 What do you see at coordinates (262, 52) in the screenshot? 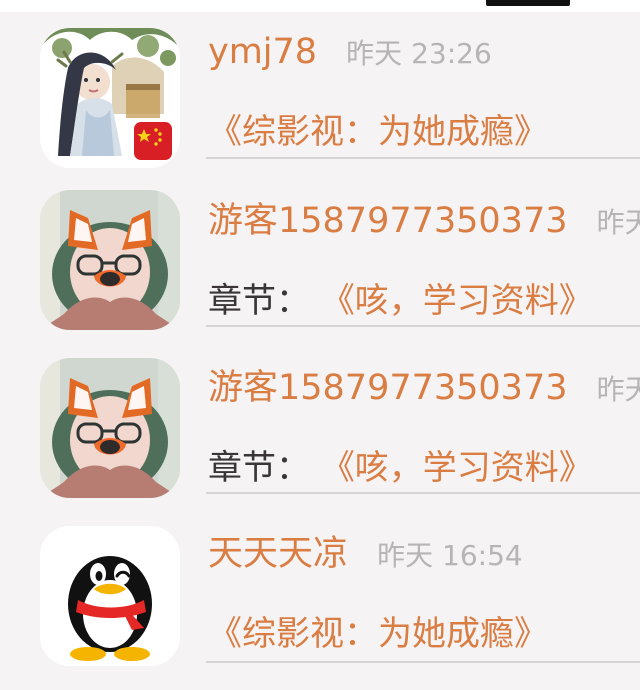
I see `username: ymj78` at bounding box center [262, 52].